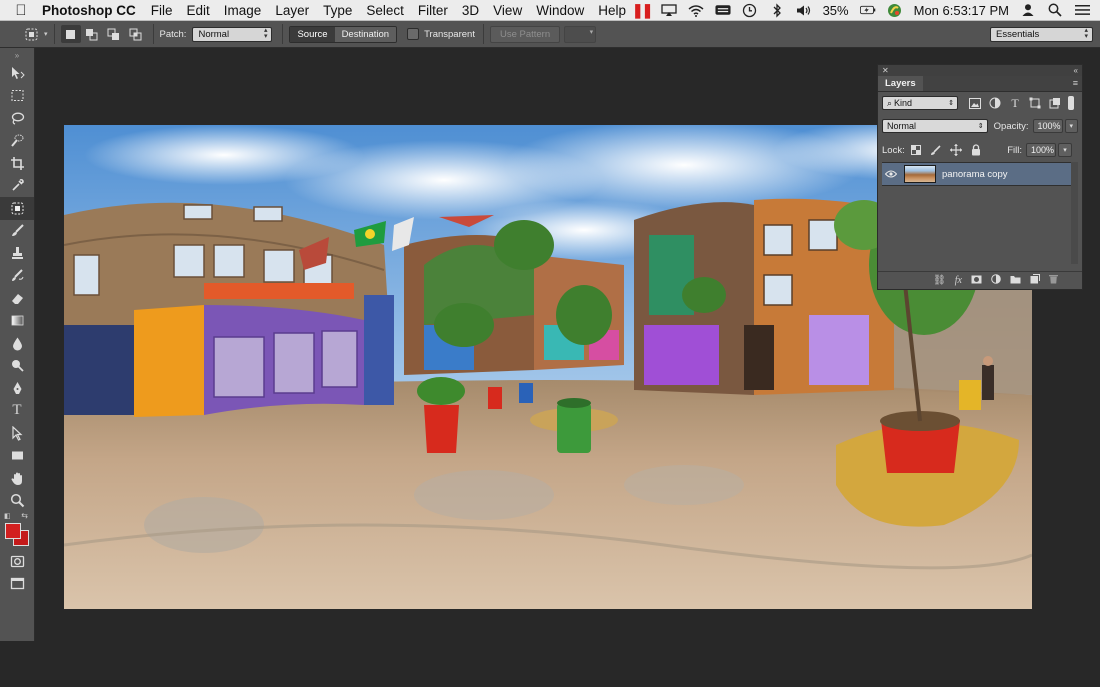 The image size is (1100, 687). What do you see at coordinates (900, 83) in the screenshot?
I see `tab-layers: Layers` at bounding box center [900, 83].